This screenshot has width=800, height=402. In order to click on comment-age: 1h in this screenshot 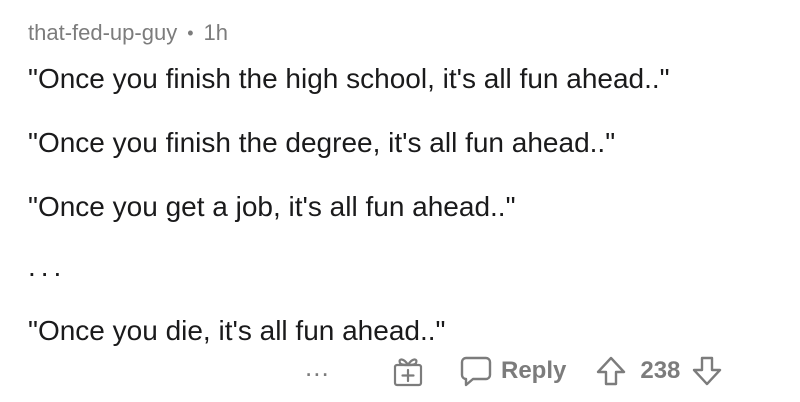, I will do `click(216, 33)`.